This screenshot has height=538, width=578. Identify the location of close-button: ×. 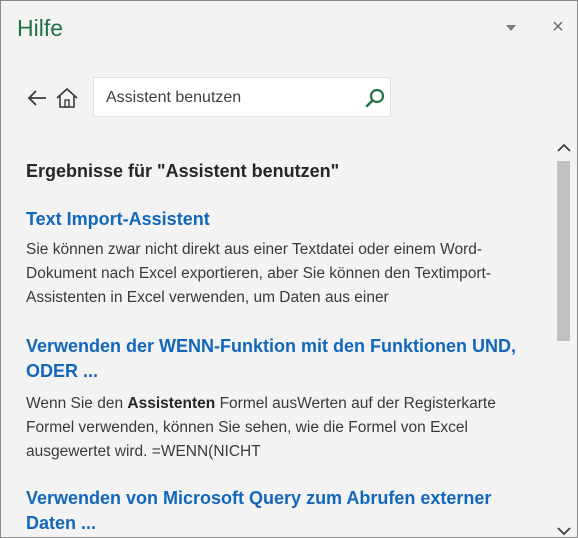
(558, 27).